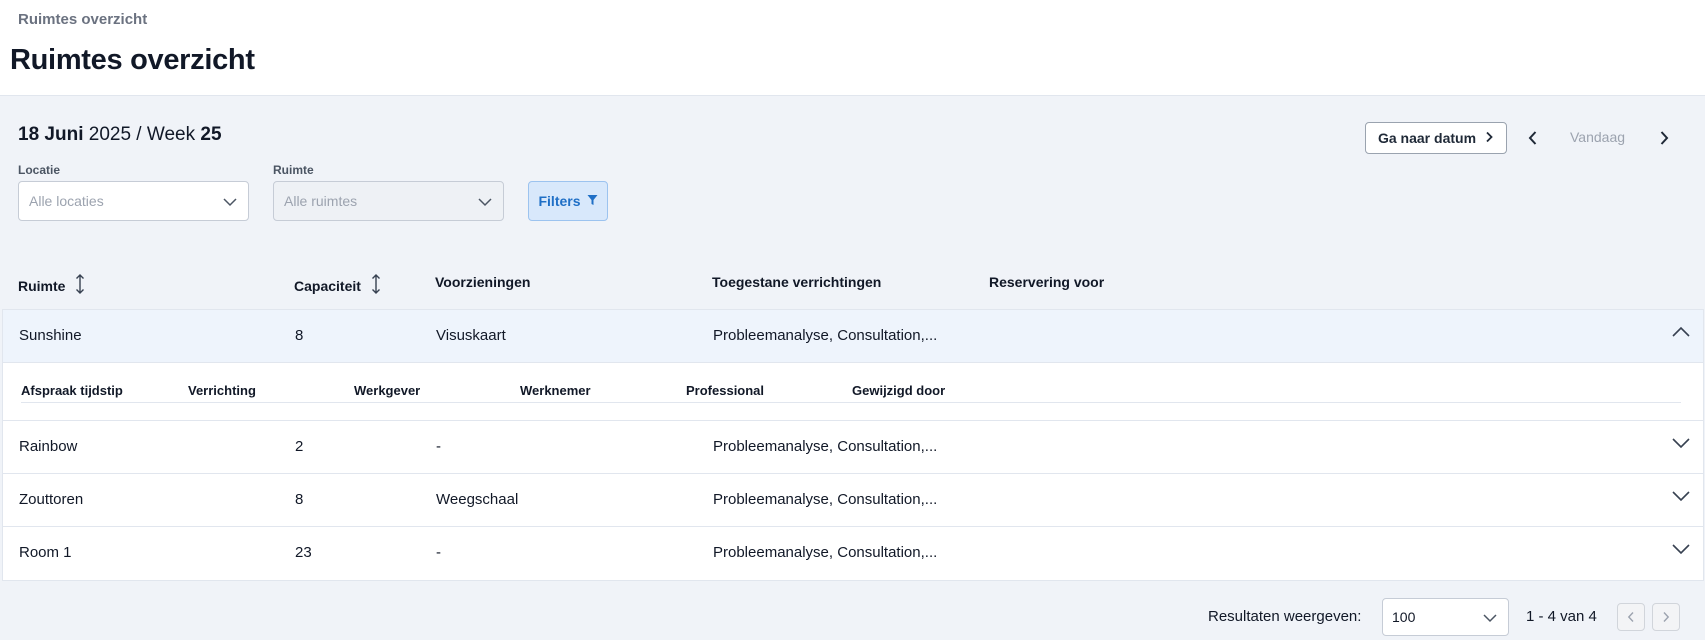 Image resolution: width=1705 pixels, height=640 pixels. I want to click on cell-facilities: Visuskaart, so click(471, 335).